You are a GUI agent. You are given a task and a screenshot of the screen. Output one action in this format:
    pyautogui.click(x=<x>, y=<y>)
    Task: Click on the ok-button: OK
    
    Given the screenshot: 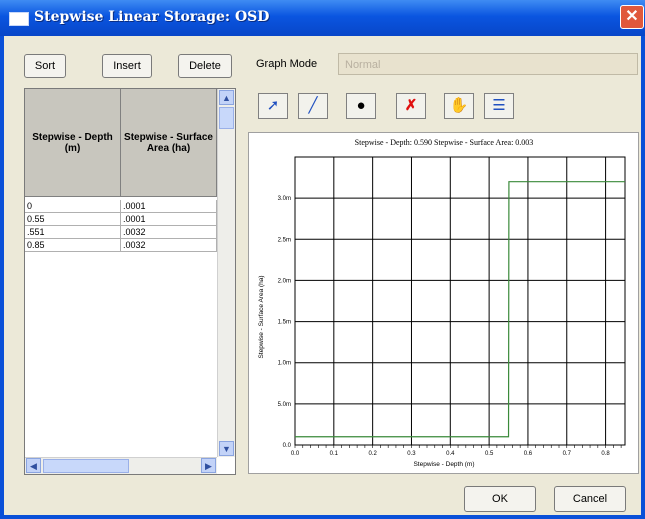 What is the action you would take?
    pyautogui.click(x=500, y=499)
    